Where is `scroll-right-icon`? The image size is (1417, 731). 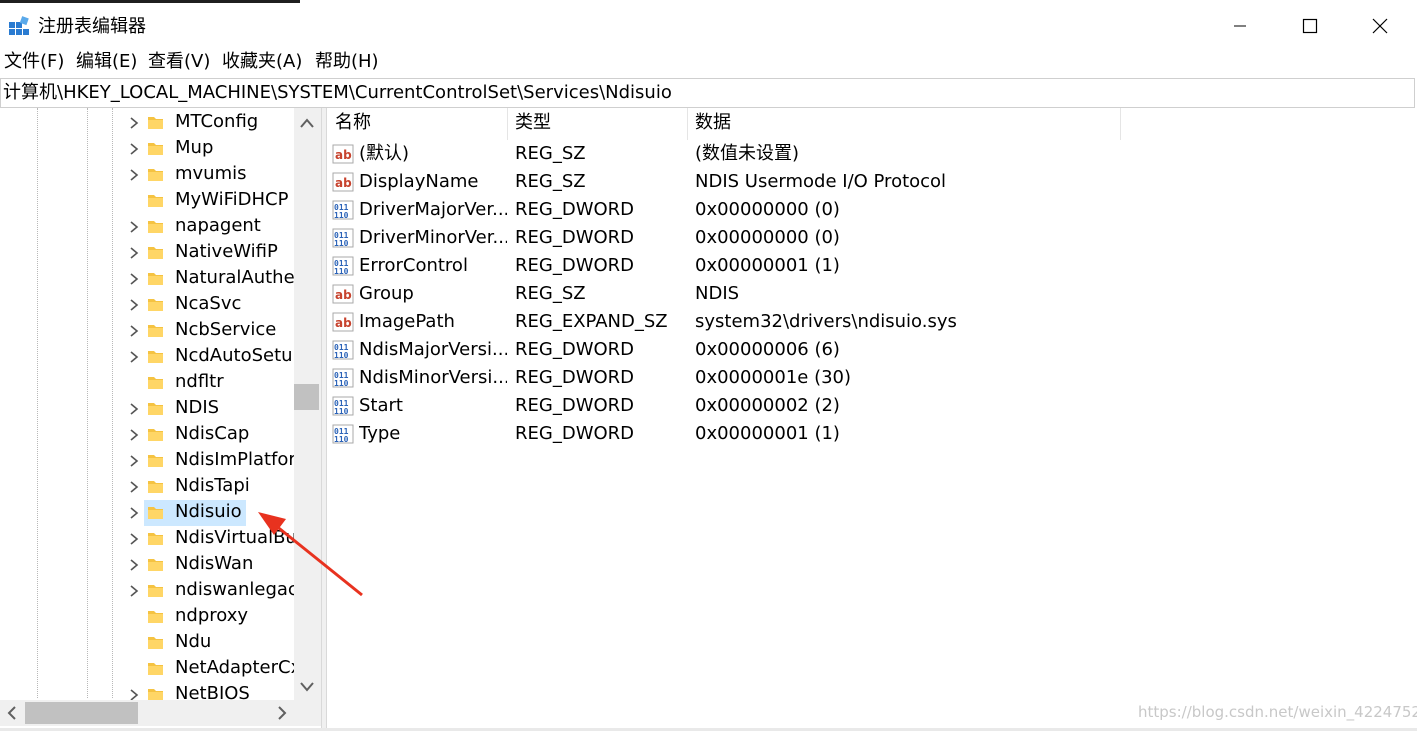
scroll-right-icon is located at coordinates (282, 713).